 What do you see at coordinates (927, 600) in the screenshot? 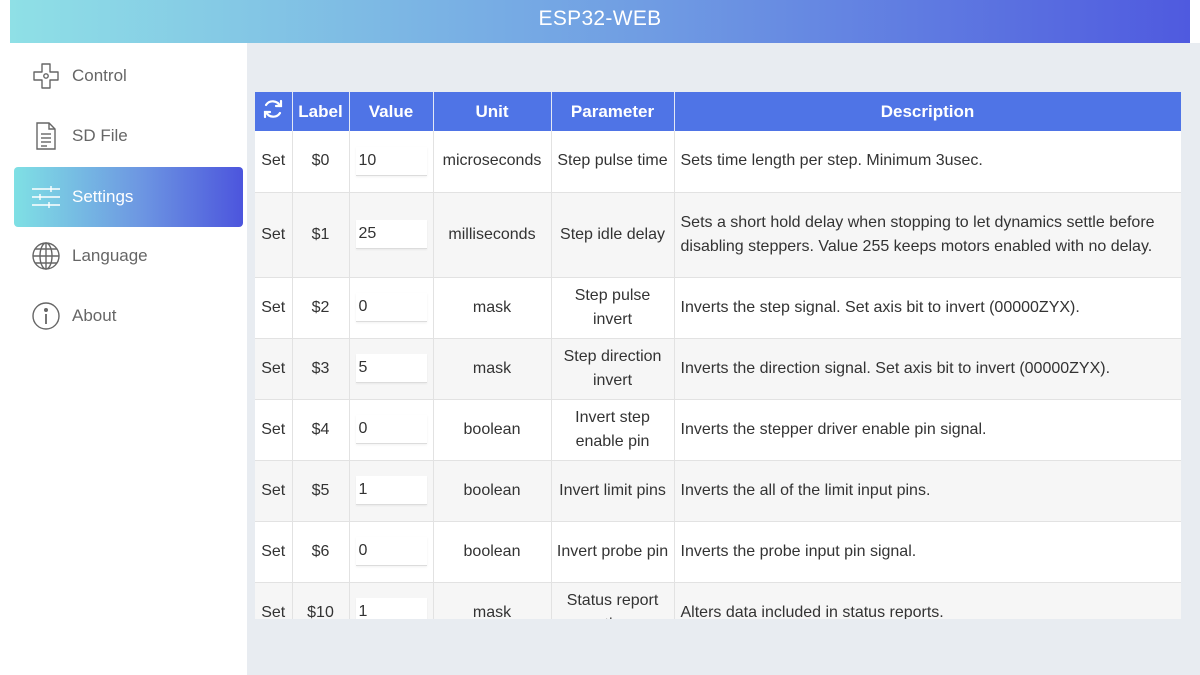
I see `description-cell: Alters data included in status reports.` at bounding box center [927, 600].